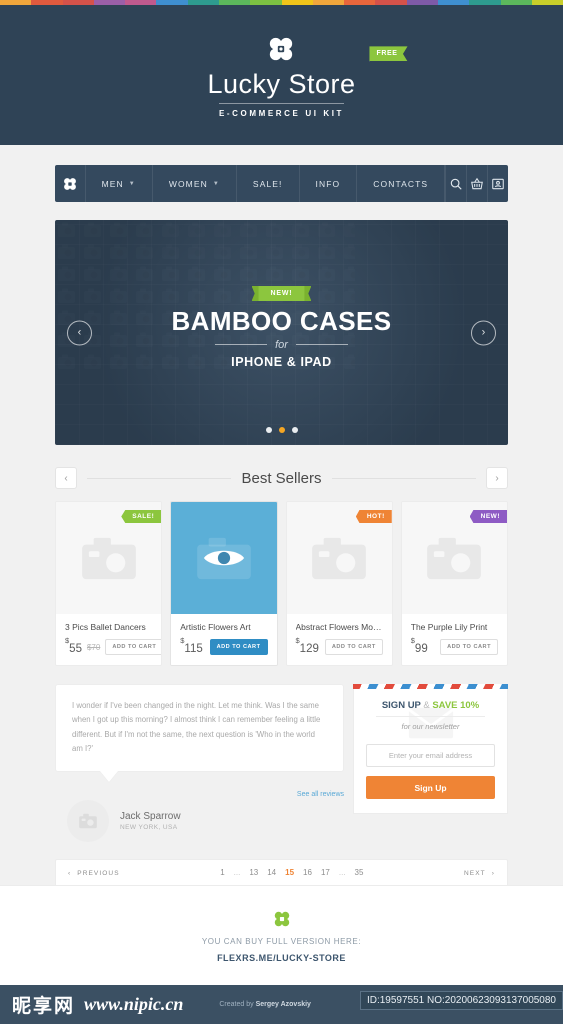 This screenshot has width=563, height=1024. I want to click on author-text: Jack Sparrow NEW YORK, USA, so click(150, 821).